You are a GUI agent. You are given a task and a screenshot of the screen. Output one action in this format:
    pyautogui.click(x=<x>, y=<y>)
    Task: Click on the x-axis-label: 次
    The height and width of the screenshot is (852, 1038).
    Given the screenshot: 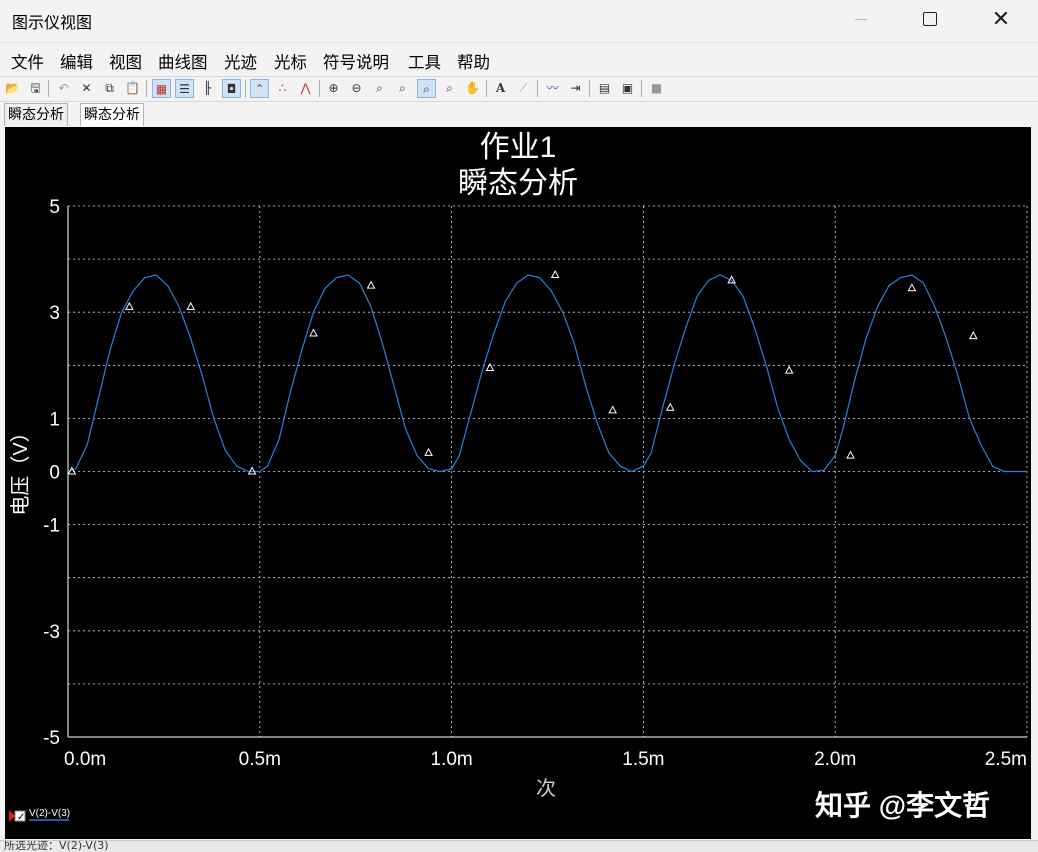 What is the action you would take?
    pyautogui.click(x=546, y=788)
    